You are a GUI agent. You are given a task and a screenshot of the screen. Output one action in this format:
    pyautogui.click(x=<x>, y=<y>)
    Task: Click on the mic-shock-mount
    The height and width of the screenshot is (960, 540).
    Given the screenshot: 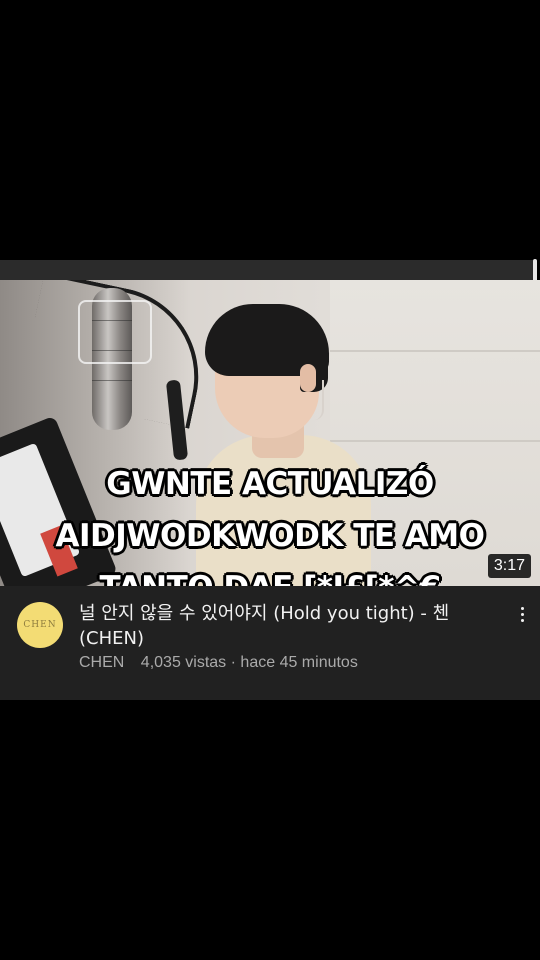 What is the action you would take?
    pyautogui.click(x=115, y=332)
    